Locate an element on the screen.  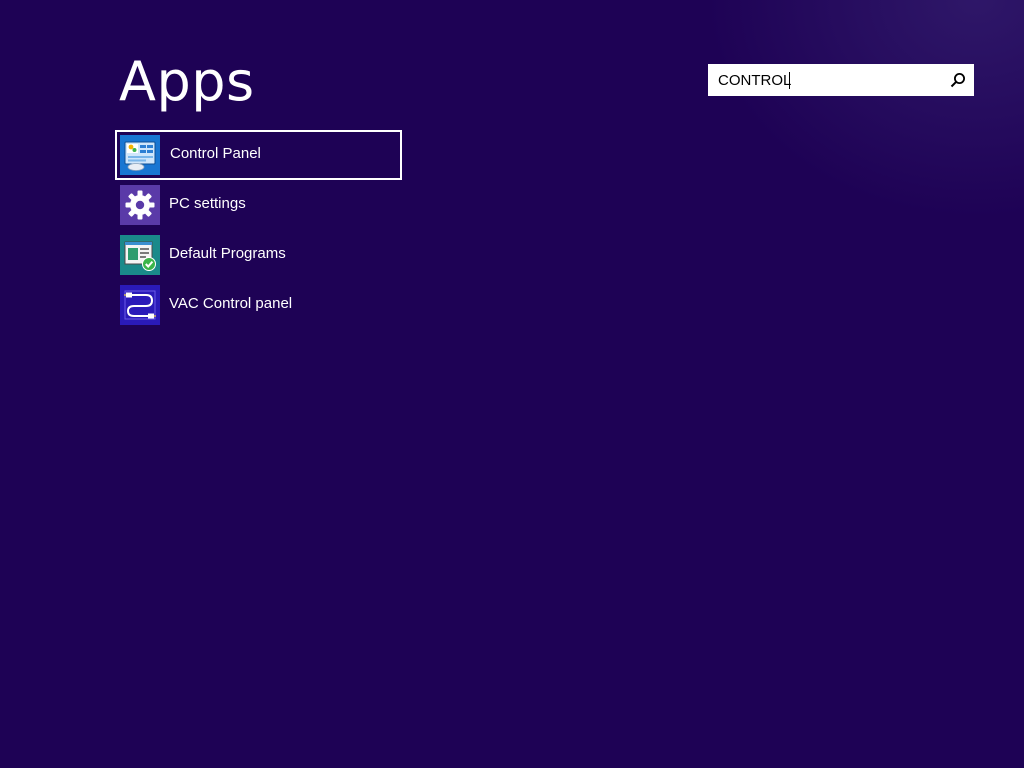
result-control-panel: Control Panel is located at coordinates (258, 155).